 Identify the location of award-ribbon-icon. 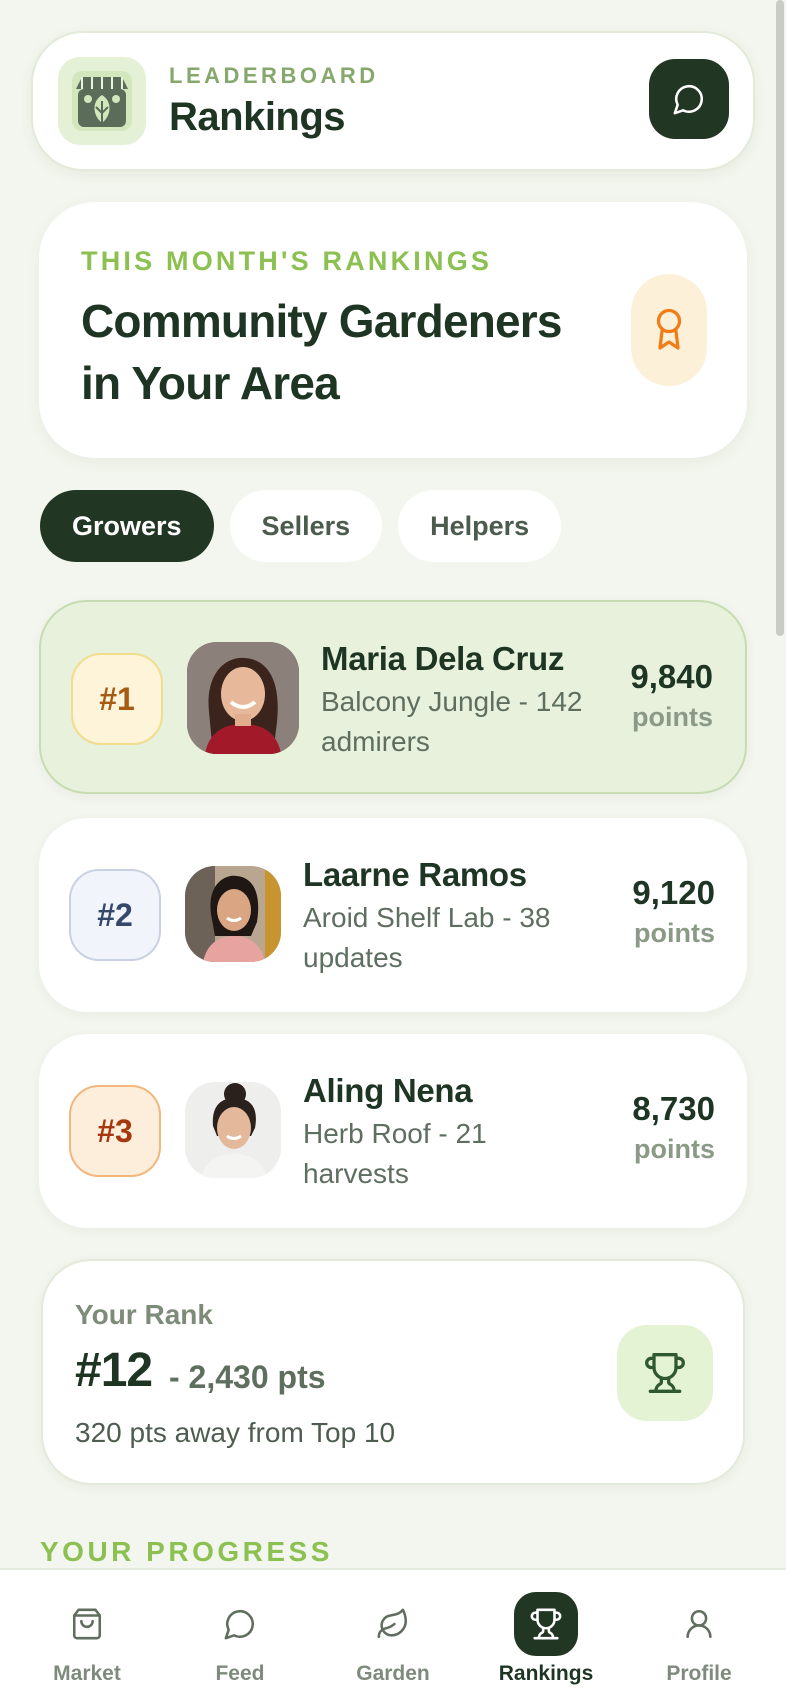
(669, 329).